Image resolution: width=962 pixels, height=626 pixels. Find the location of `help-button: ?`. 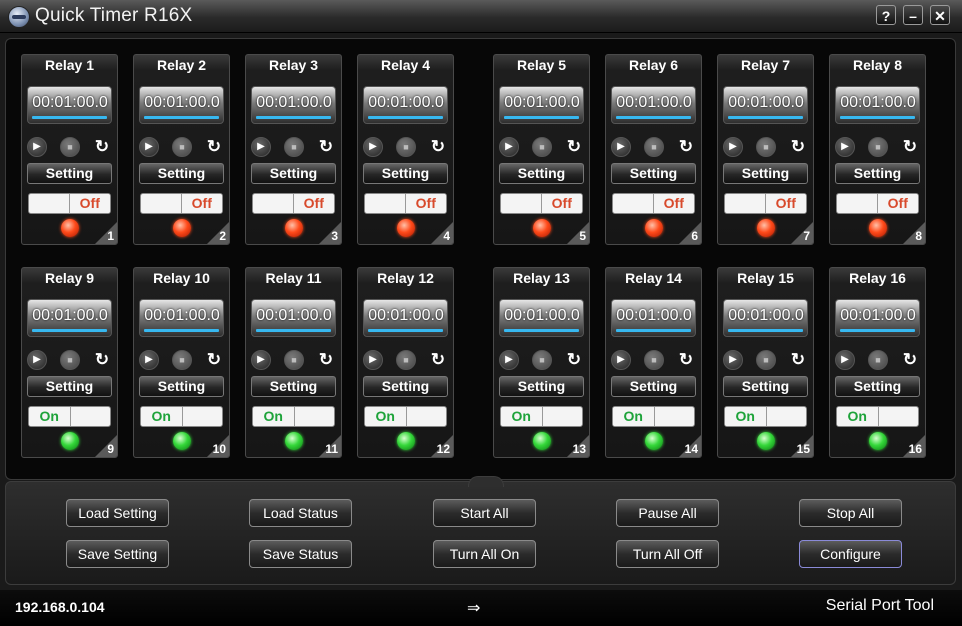

help-button: ? is located at coordinates (886, 15).